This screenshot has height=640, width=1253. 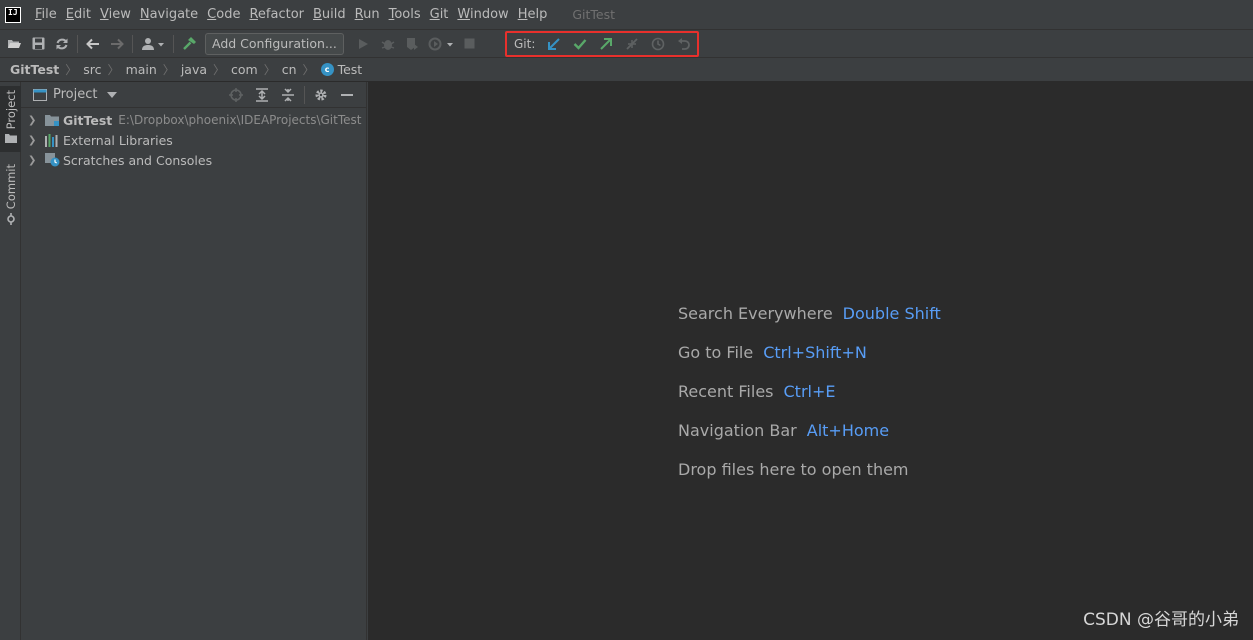 What do you see at coordinates (38, 44) in the screenshot?
I see `save-all-icon` at bounding box center [38, 44].